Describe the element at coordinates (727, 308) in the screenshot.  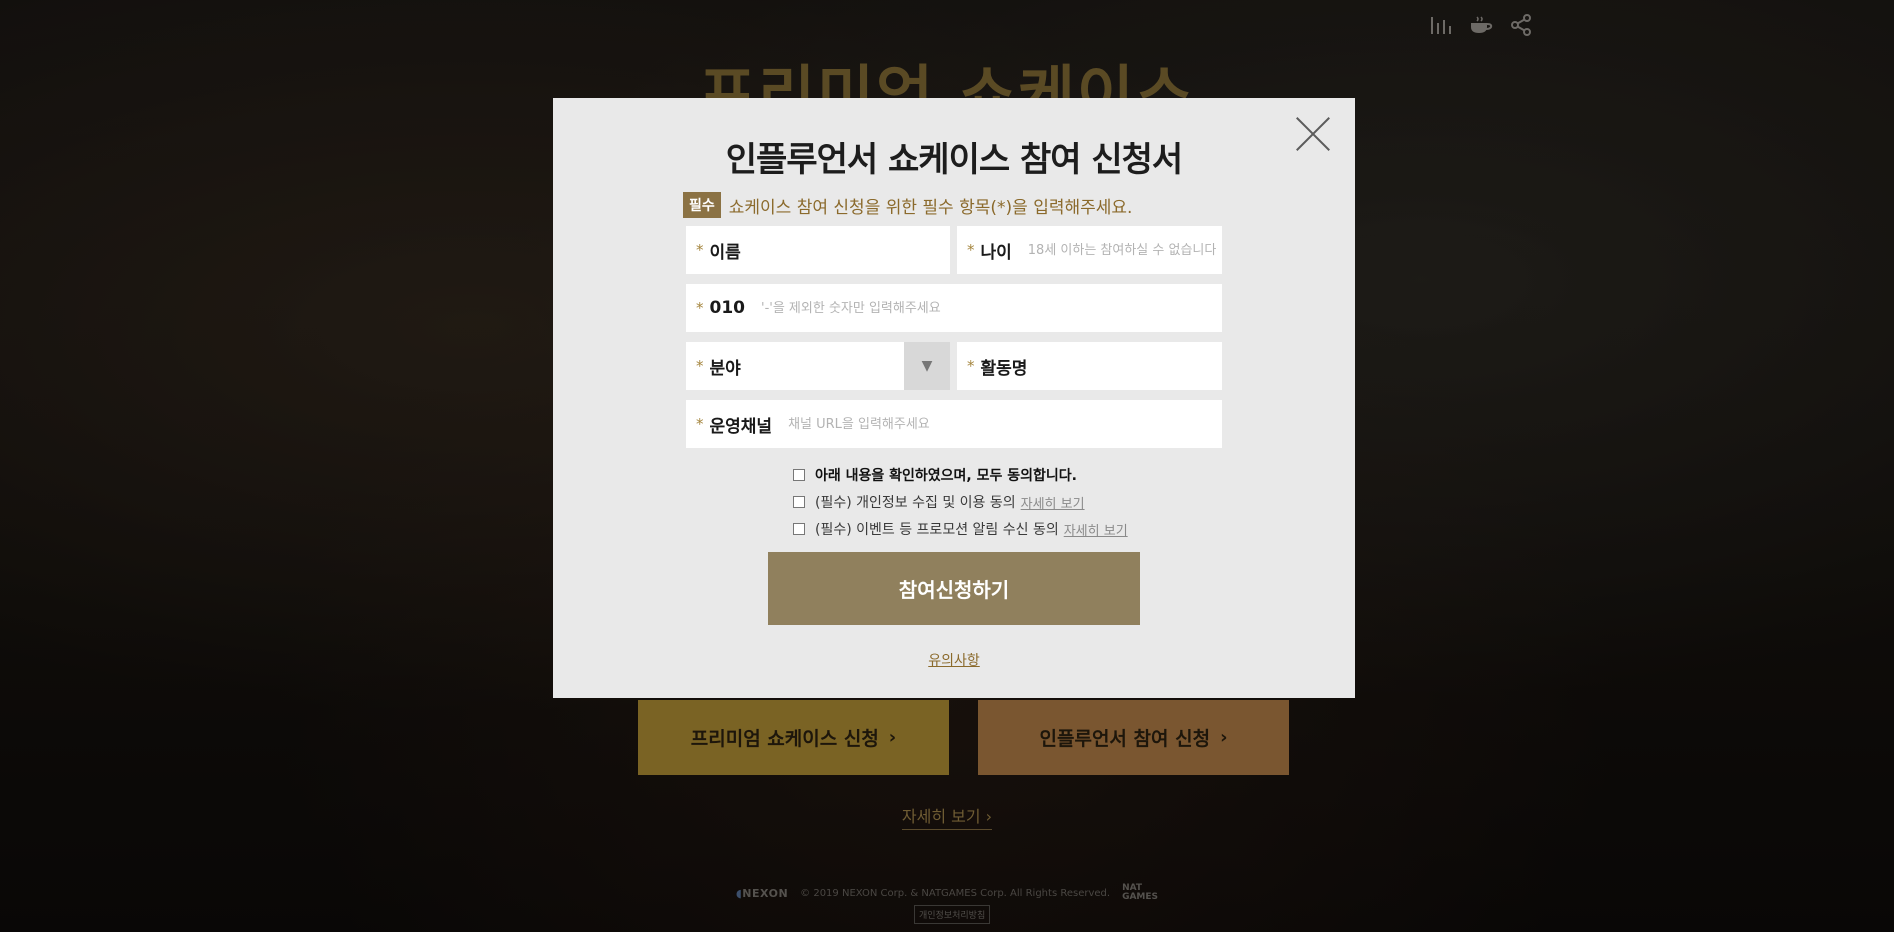
I see `phone-prefix-label: 010` at that location.